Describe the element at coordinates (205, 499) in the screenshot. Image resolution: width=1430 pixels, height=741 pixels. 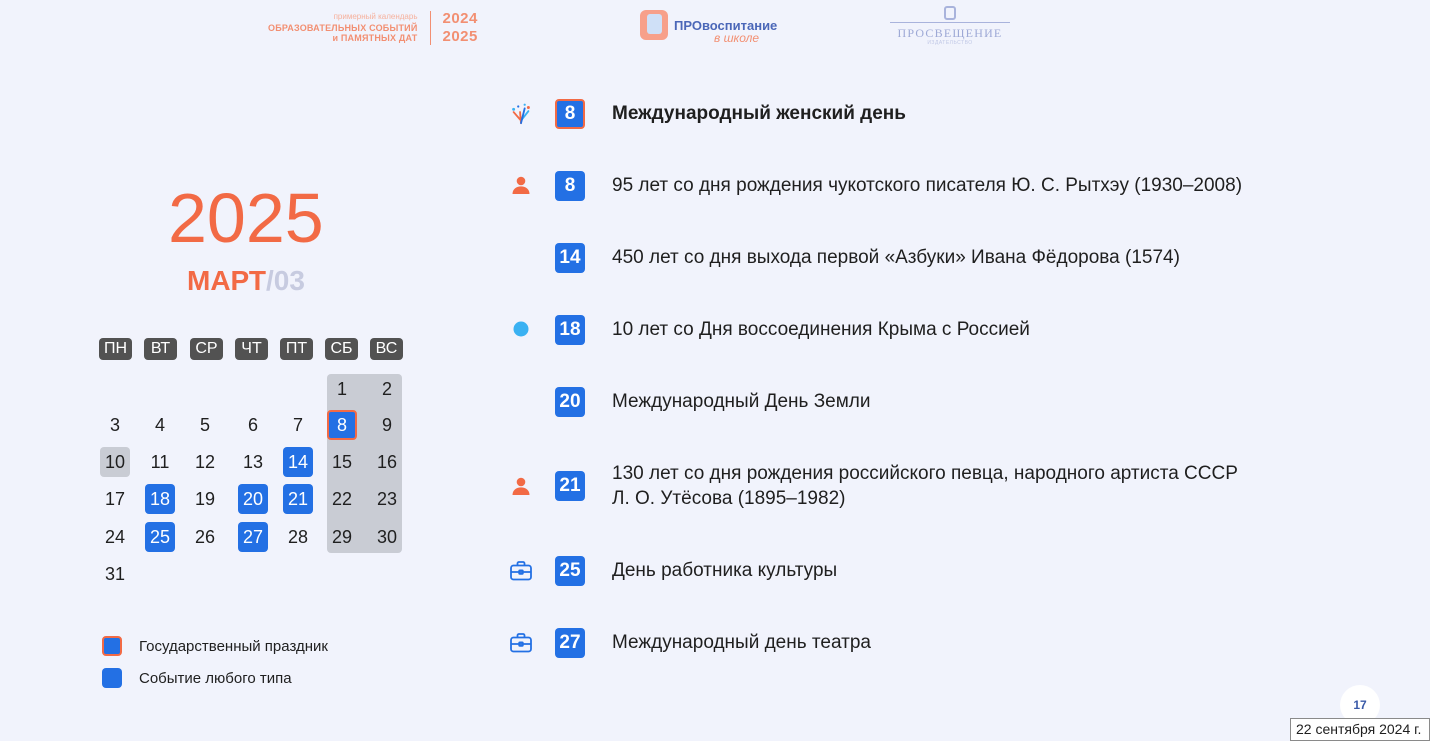
I see `calendar-day: 19` at that location.